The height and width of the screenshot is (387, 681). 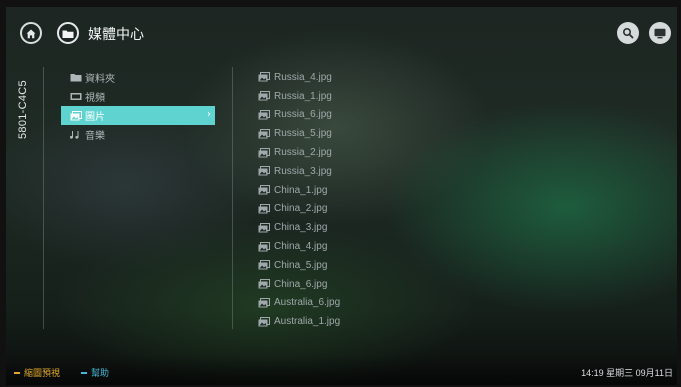 I want to click on file-list-item: Australia_1.jpg, so click(x=358, y=321).